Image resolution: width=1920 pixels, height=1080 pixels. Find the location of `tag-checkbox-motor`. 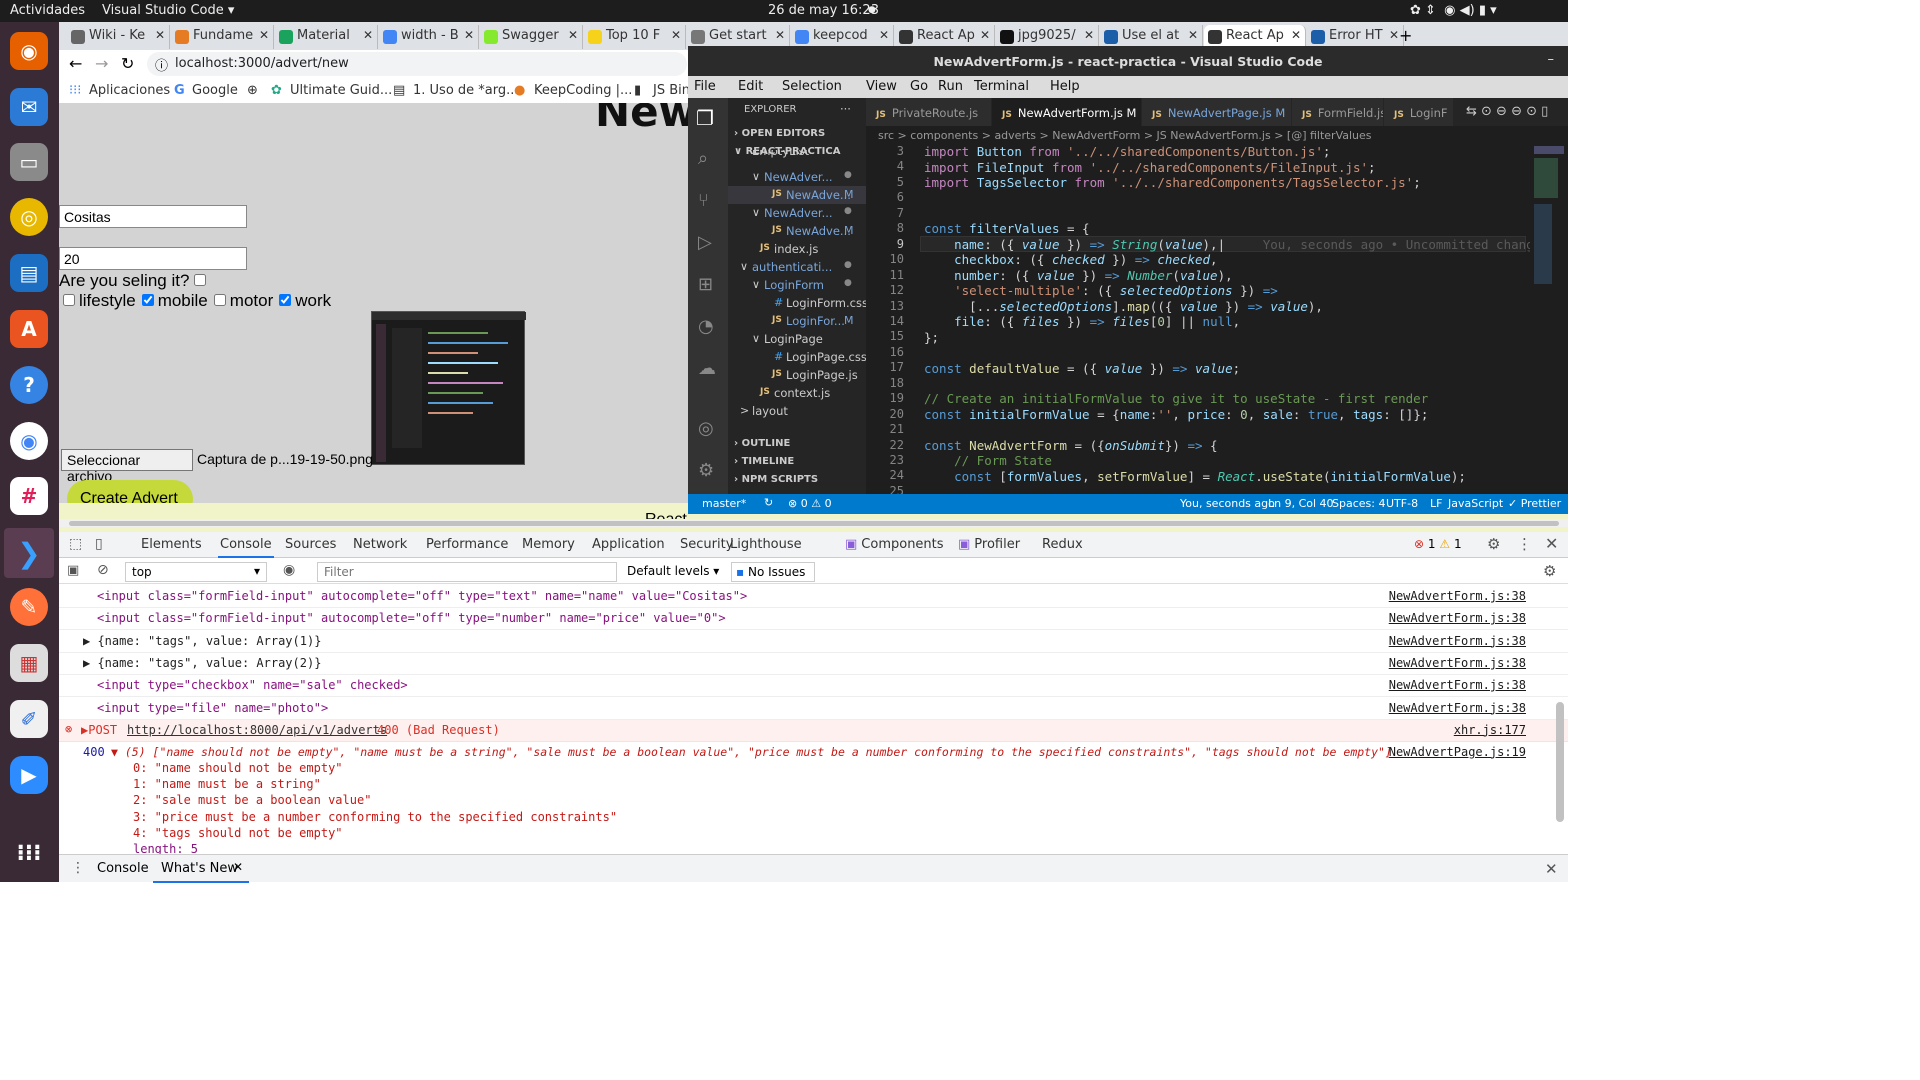

tag-checkbox-motor is located at coordinates (219, 300).